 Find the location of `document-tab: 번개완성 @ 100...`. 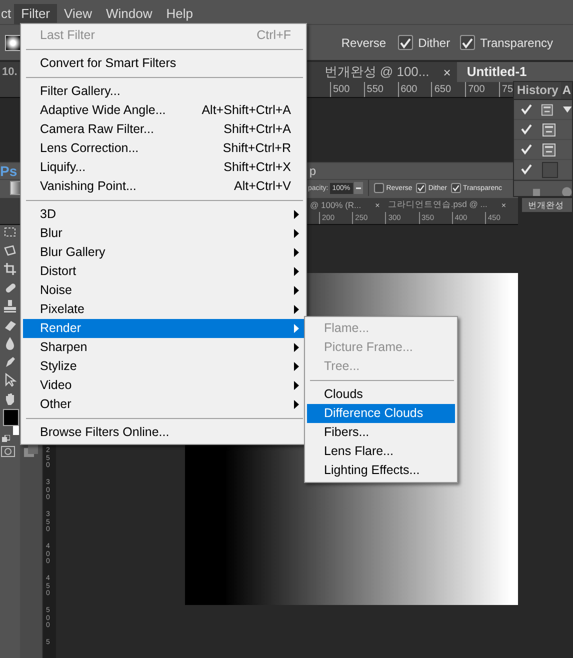

document-tab: 번개완성 @ 100... is located at coordinates (377, 72).